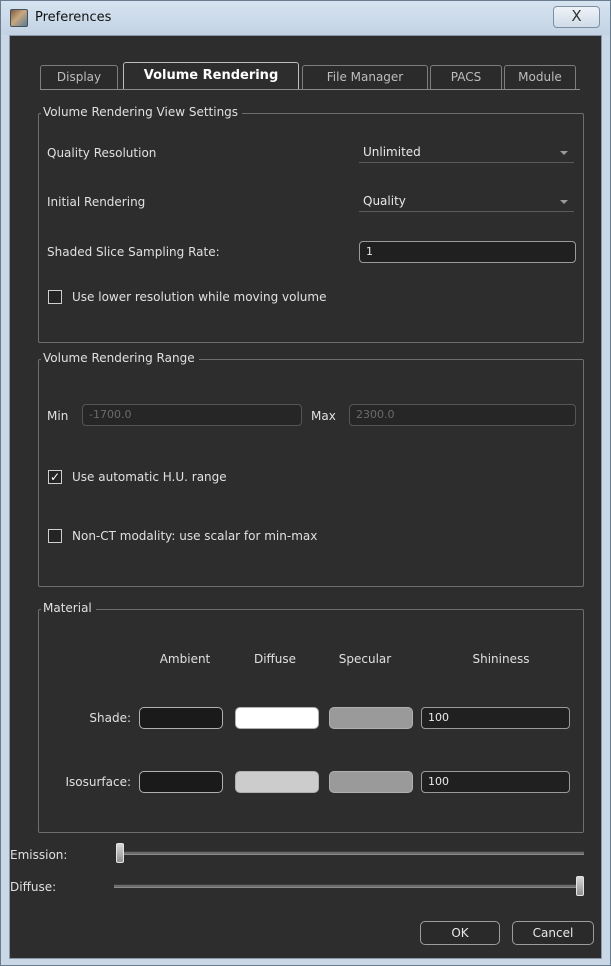  Describe the element at coordinates (305, 18) in the screenshot. I see `title-bar: Preferences X` at that location.